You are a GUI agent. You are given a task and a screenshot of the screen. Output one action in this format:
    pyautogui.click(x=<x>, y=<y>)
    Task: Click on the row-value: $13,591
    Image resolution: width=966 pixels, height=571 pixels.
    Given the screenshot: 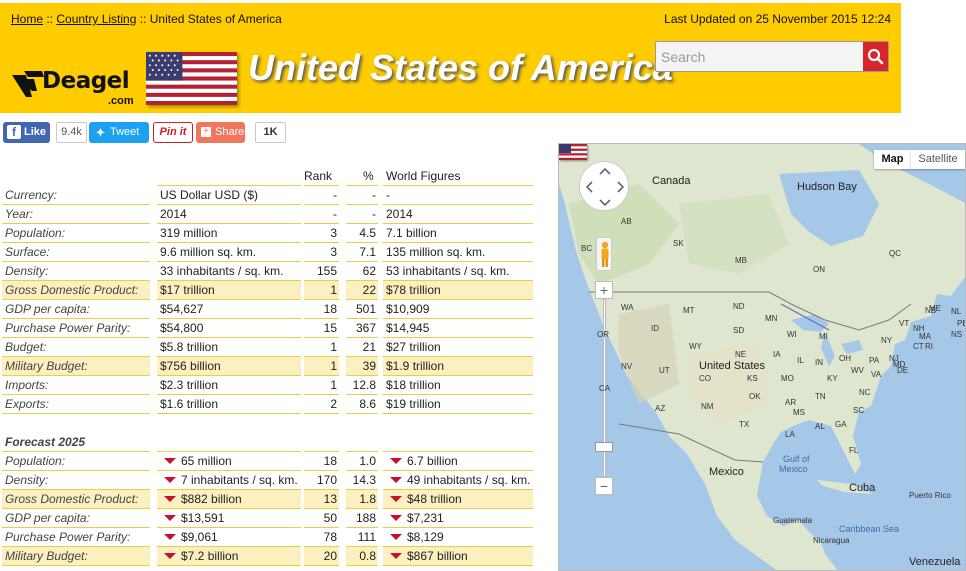 What is the action you would take?
    pyautogui.click(x=229, y=518)
    